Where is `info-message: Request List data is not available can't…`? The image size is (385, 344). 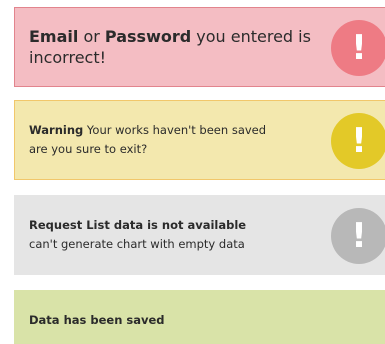 info-message: Request List data is not available can't… is located at coordinates (171, 235).